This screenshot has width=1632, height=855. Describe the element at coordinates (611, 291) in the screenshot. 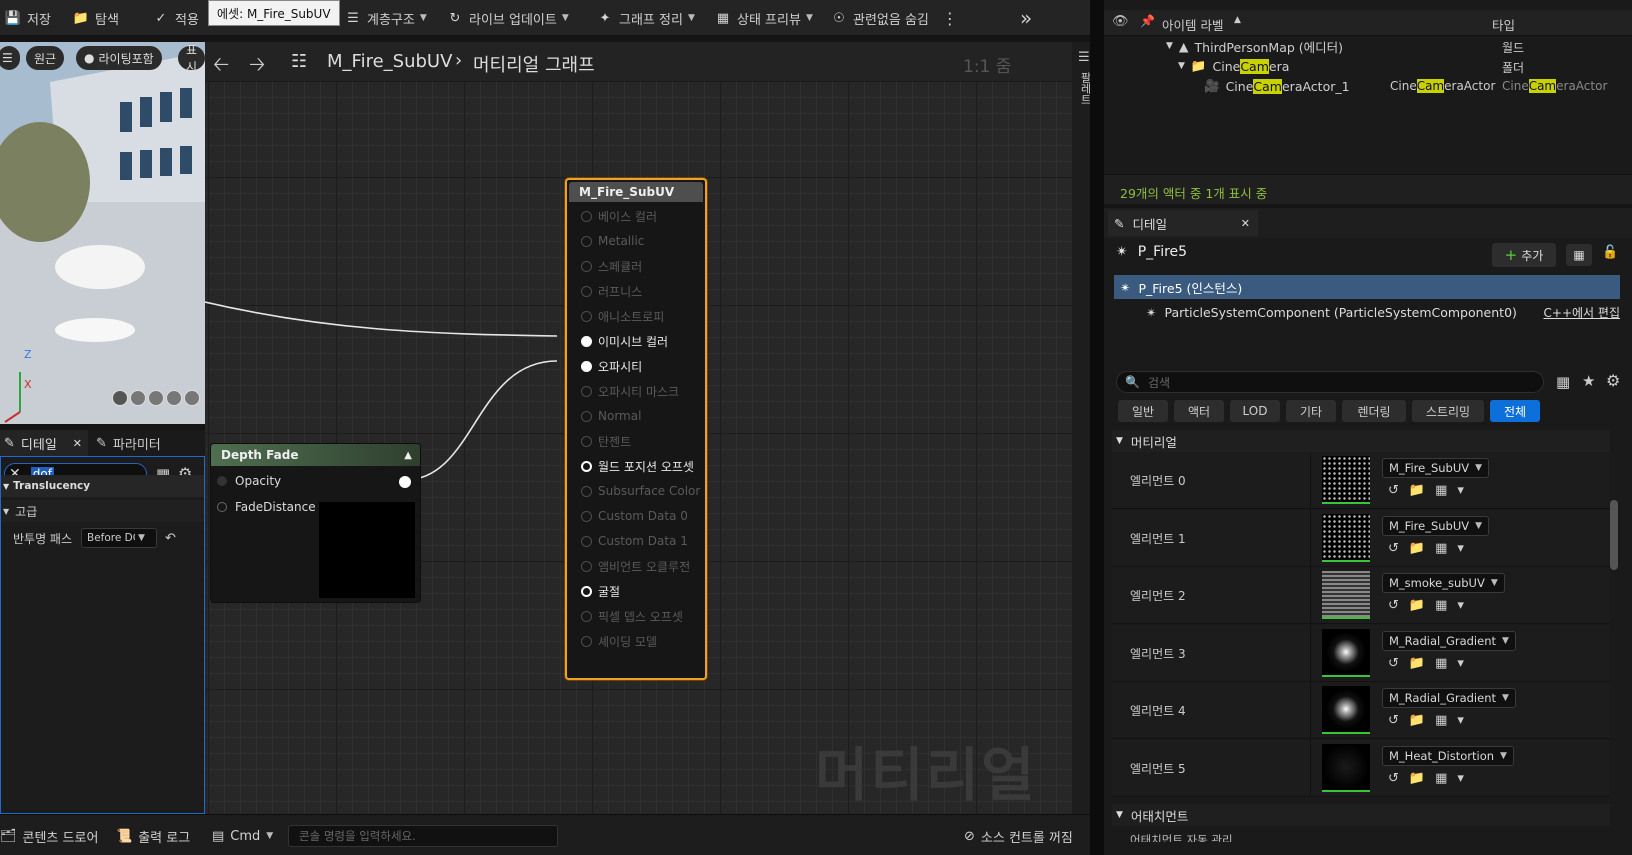

I see `material-input-pin: 러프니스` at that location.